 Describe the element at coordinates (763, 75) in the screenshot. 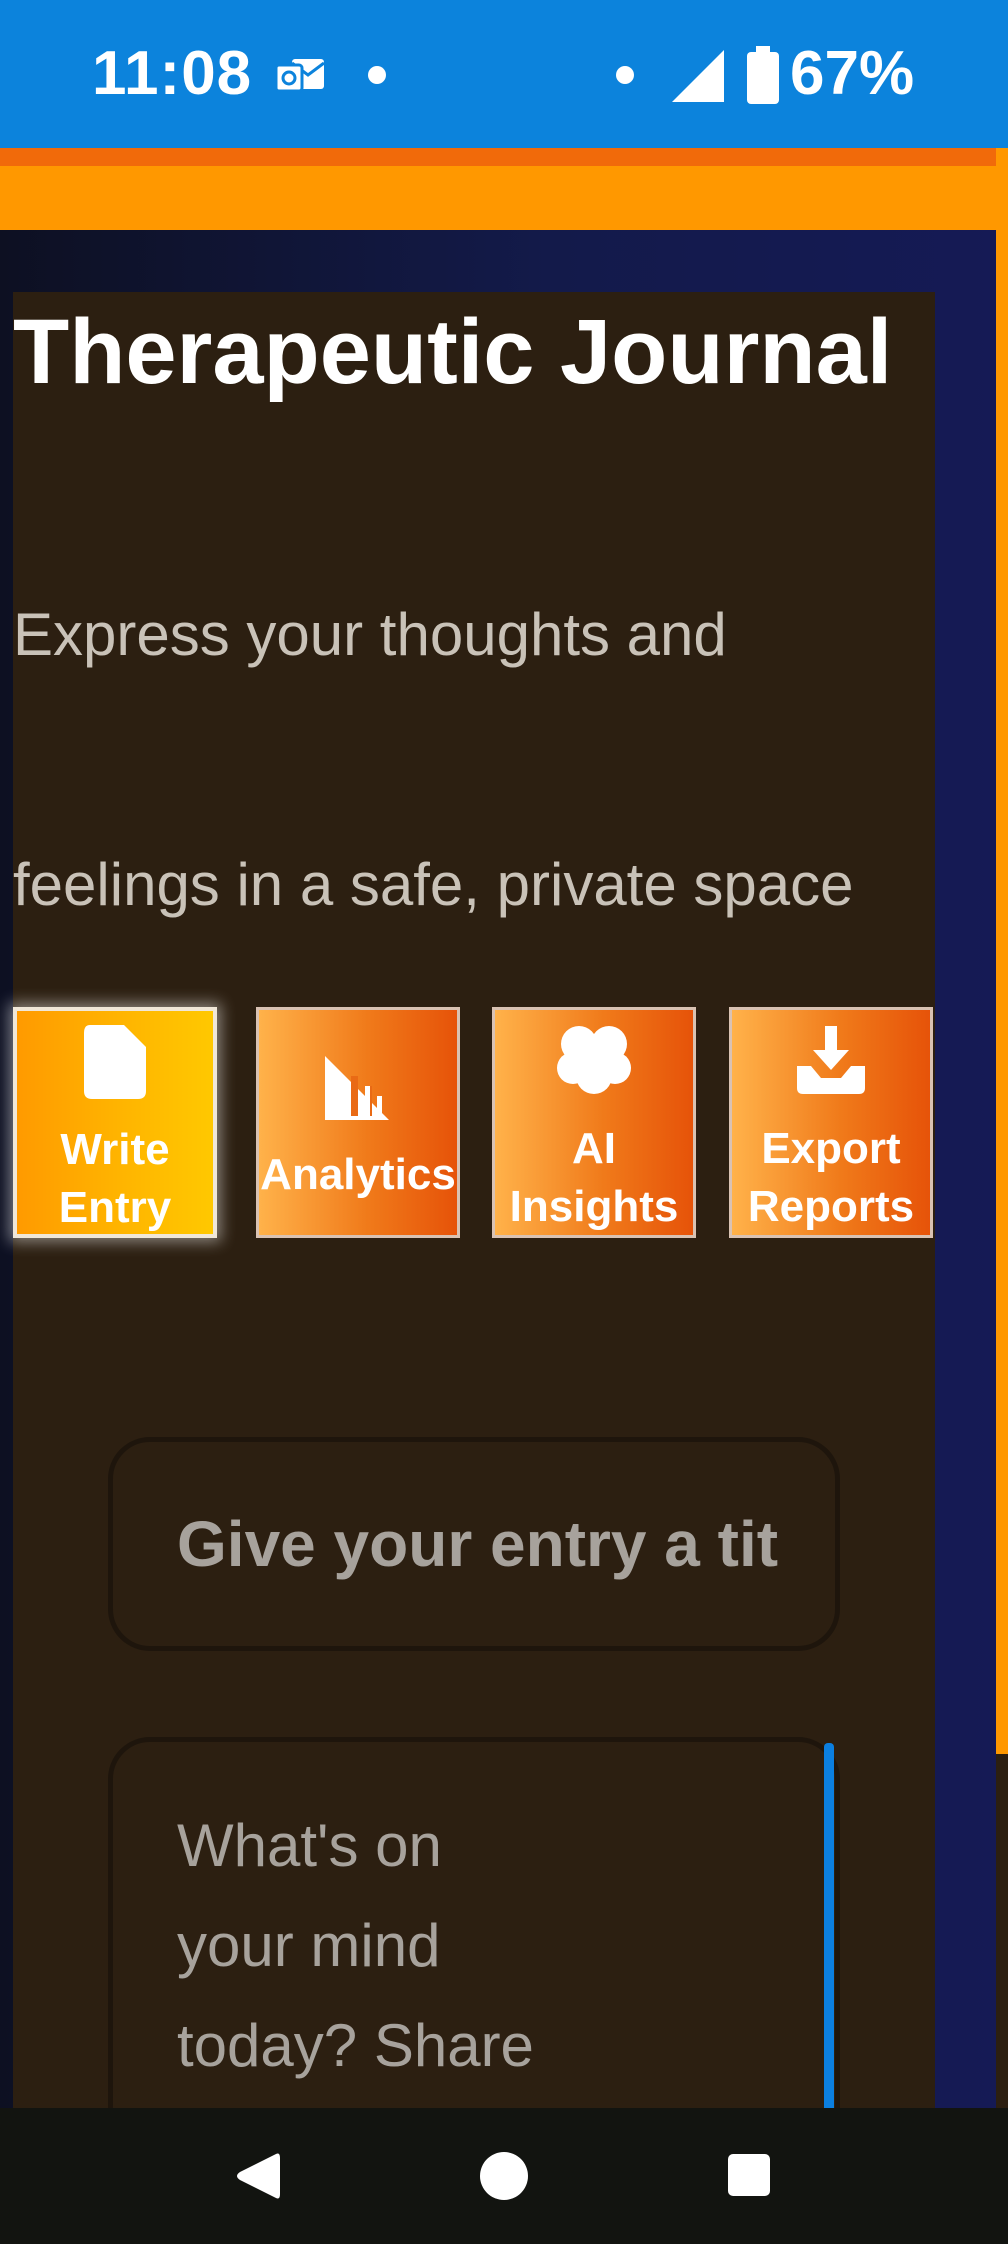

I see `battery-icon` at that location.